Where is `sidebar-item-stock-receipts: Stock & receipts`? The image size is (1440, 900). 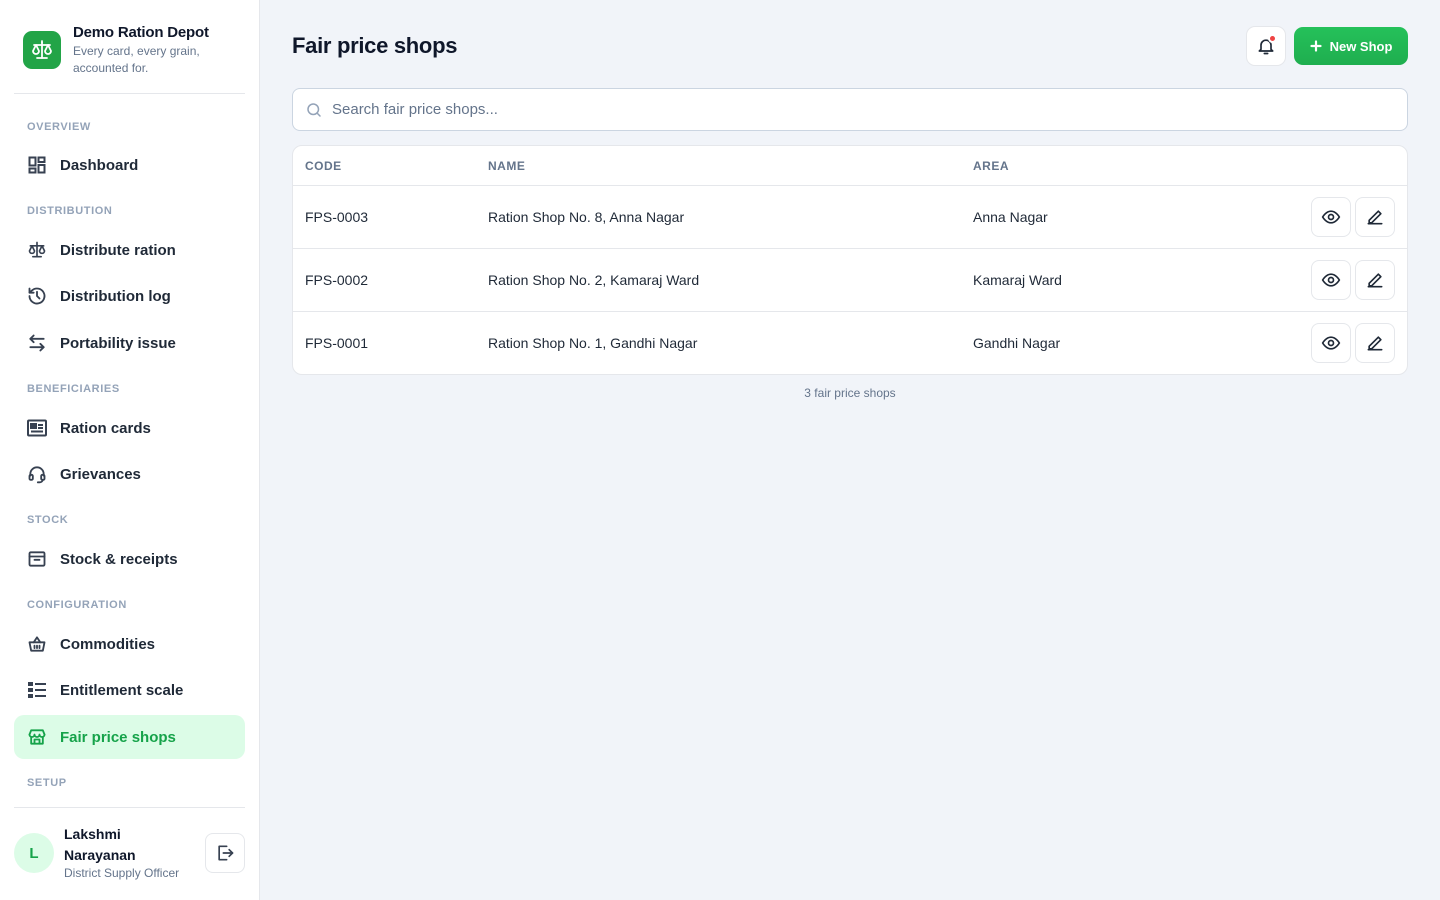
sidebar-item-stock-receipts: Stock & receipts is located at coordinates (129, 559).